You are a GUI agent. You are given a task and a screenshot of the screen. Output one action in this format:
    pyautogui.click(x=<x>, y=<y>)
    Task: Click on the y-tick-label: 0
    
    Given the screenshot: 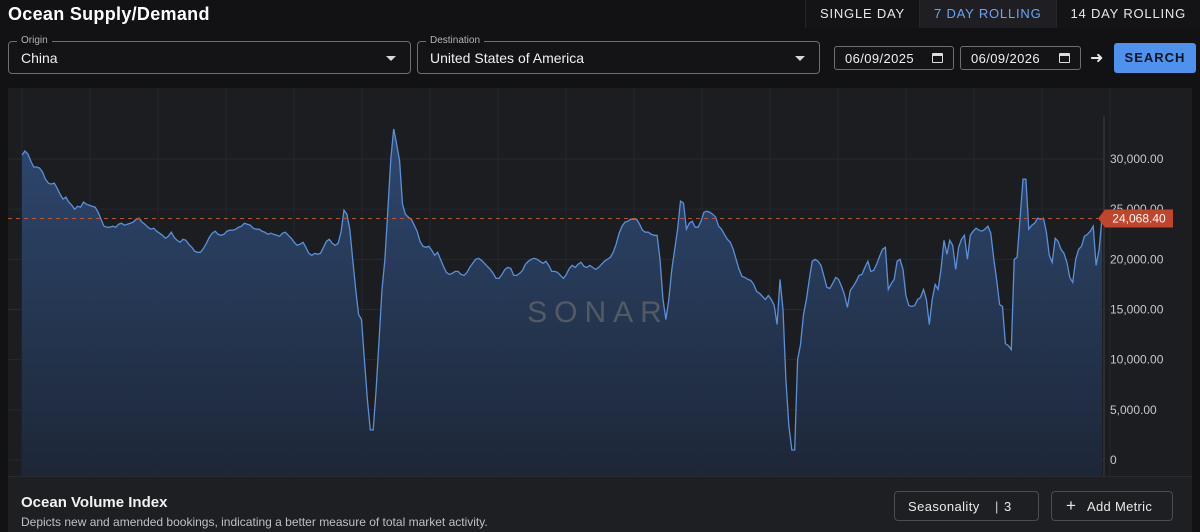 What is the action you would take?
    pyautogui.click(x=1113, y=460)
    